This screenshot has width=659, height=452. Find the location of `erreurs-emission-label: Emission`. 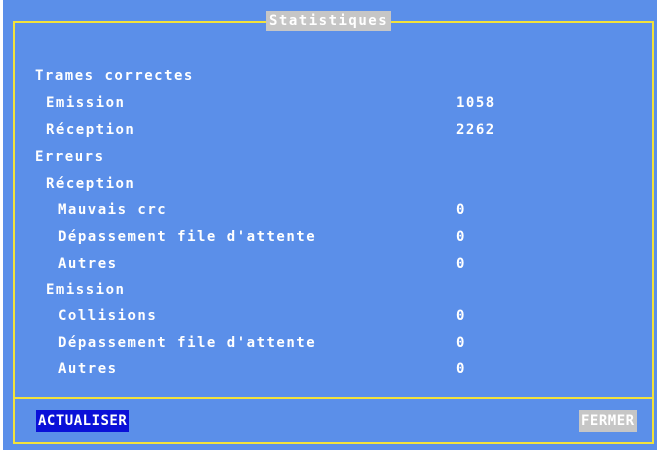

erreurs-emission-label: Emission is located at coordinates (86, 290).